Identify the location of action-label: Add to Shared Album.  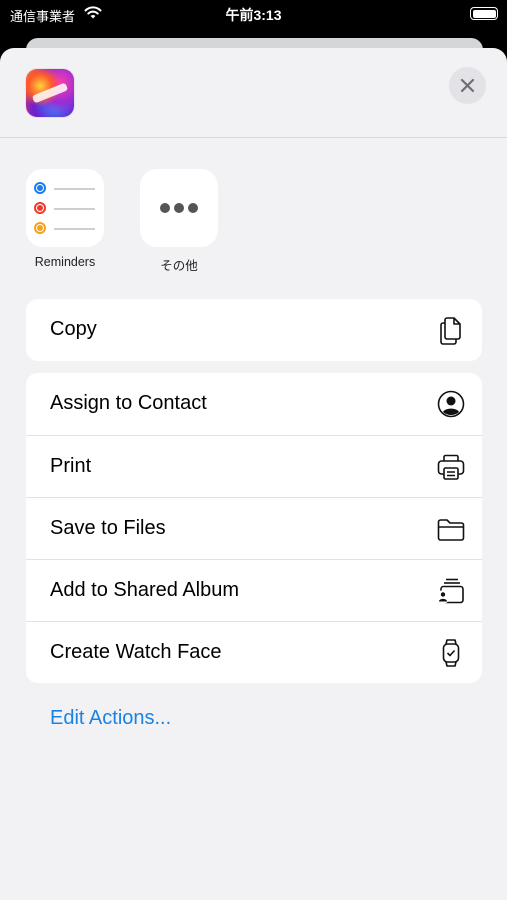
(145, 590).